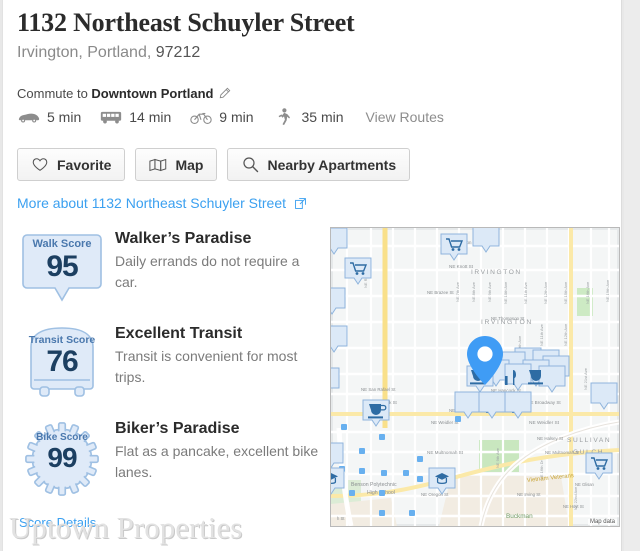  What do you see at coordinates (587, 292) in the screenshot?
I see `svg-text: NE 16th Ave` at bounding box center [587, 292].